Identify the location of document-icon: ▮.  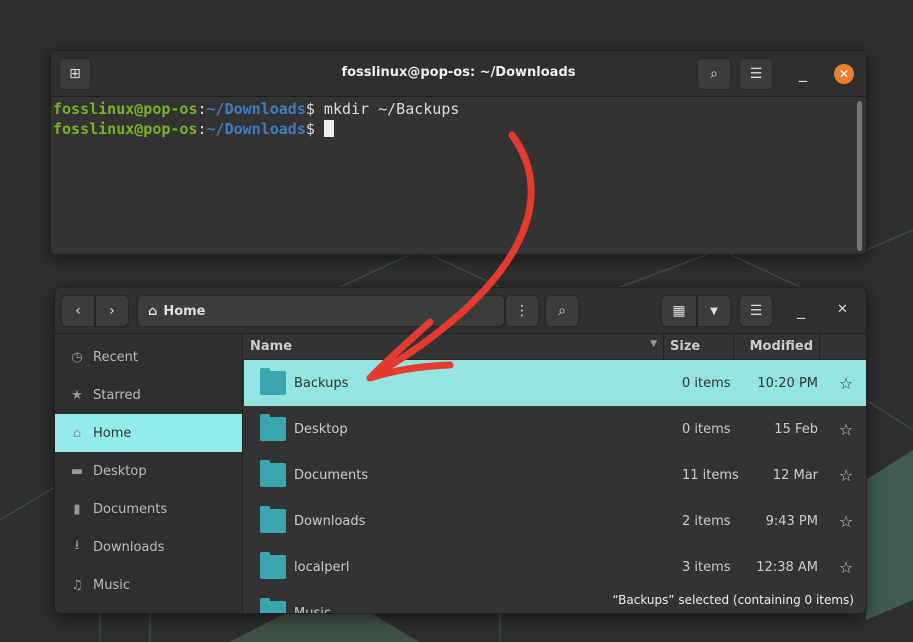
(77, 509).